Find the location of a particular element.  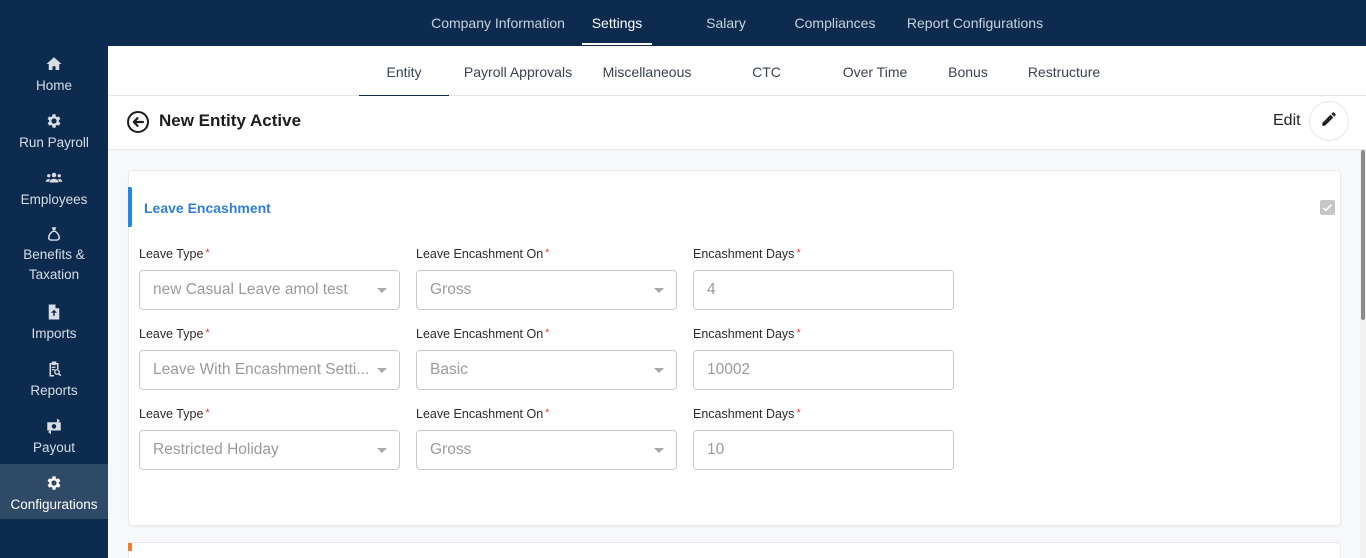

home-icon is located at coordinates (54, 64).